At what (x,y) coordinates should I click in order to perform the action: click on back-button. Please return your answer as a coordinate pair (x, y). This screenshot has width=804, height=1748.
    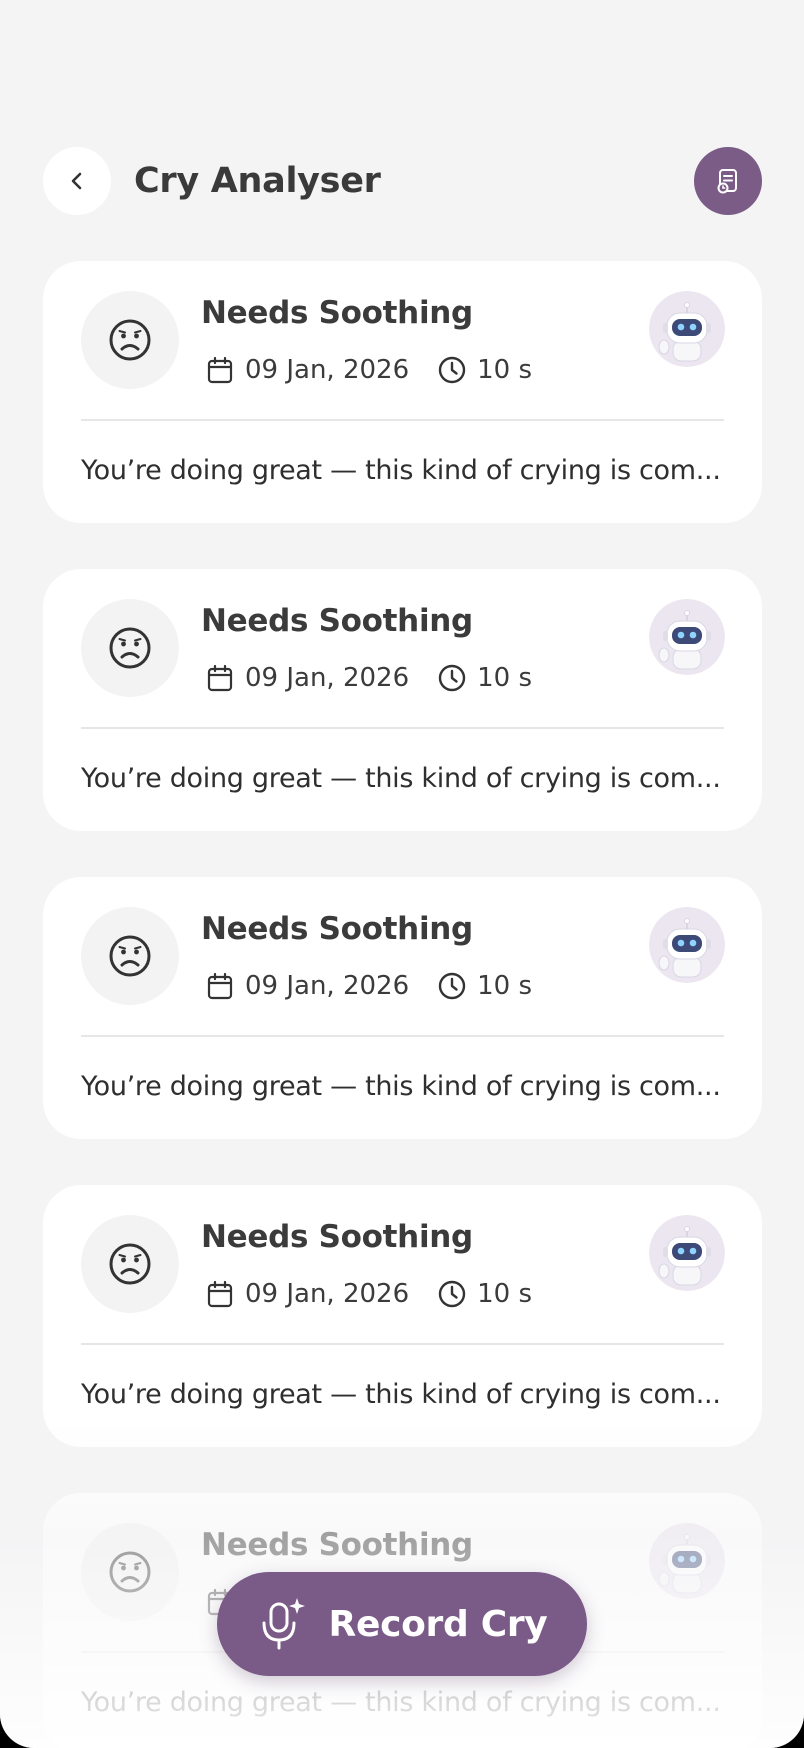
    Looking at the image, I should click on (77, 181).